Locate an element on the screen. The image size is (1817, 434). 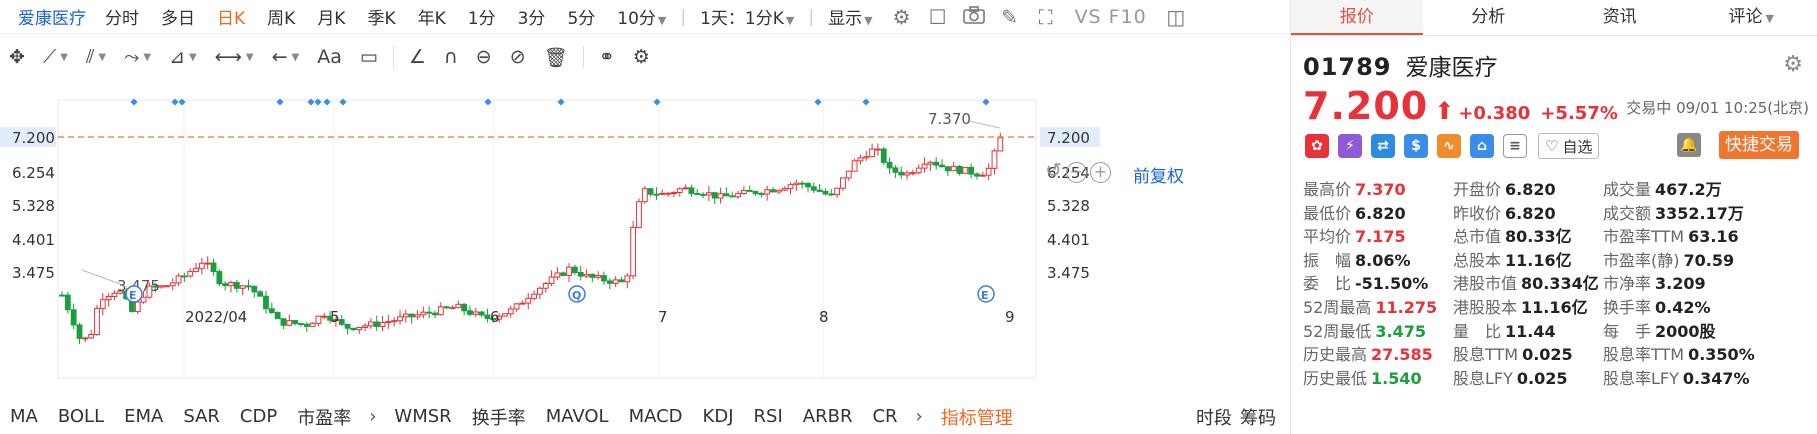
text-tool: Aa is located at coordinates (329, 57).